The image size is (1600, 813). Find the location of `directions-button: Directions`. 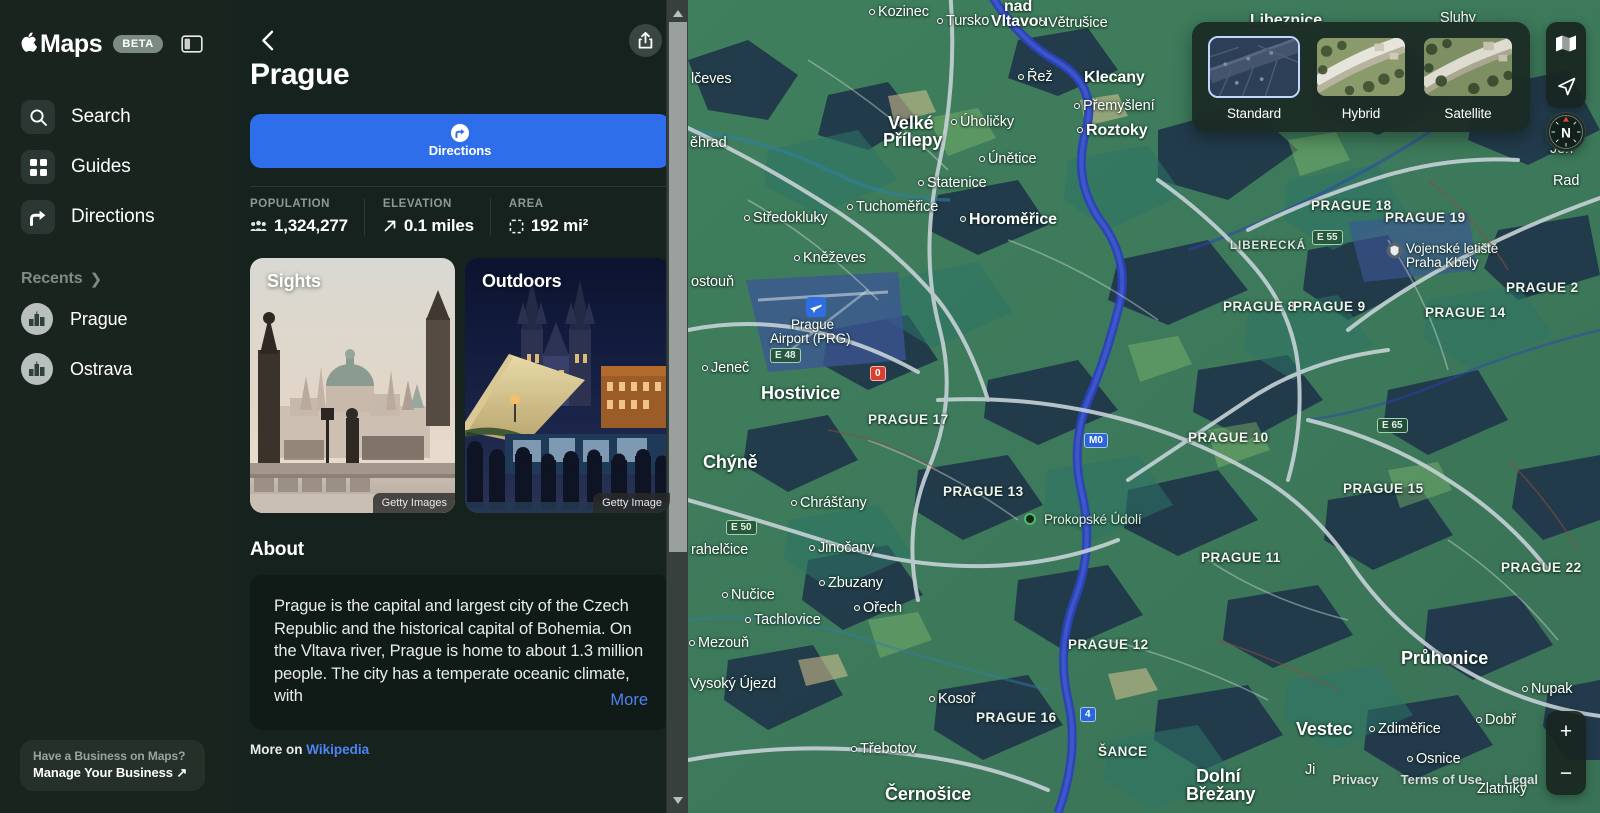

directions-button: Directions is located at coordinates (460, 141).